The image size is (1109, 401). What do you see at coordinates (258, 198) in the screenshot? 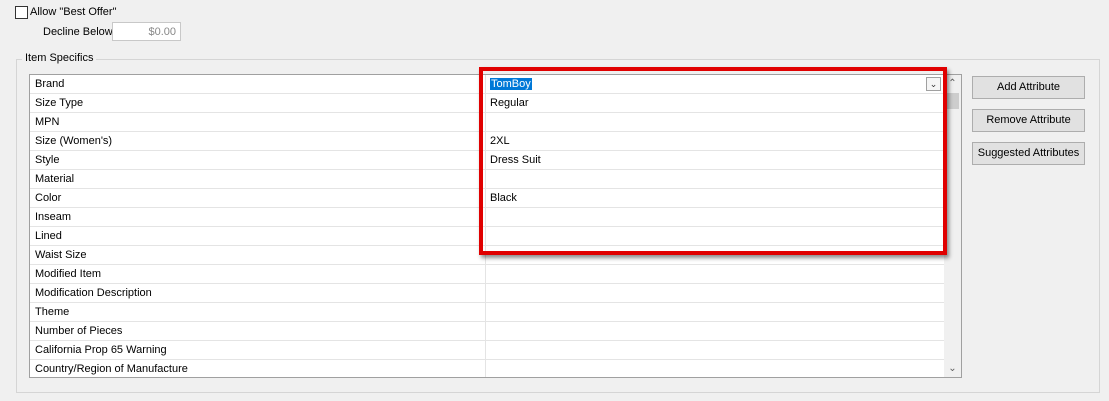
I see `attribute-name-cell: Color` at bounding box center [258, 198].